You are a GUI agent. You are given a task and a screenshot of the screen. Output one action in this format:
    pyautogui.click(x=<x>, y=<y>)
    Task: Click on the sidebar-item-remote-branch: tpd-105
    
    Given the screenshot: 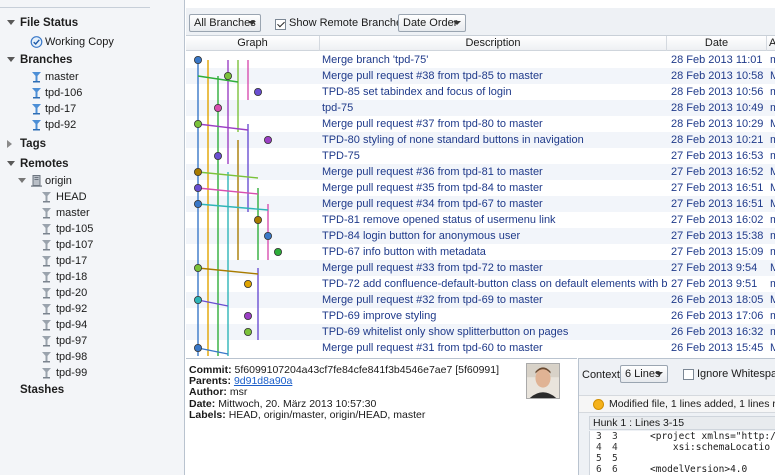 What is the action you would take?
    pyautogui.click(x=92, y=229)
    